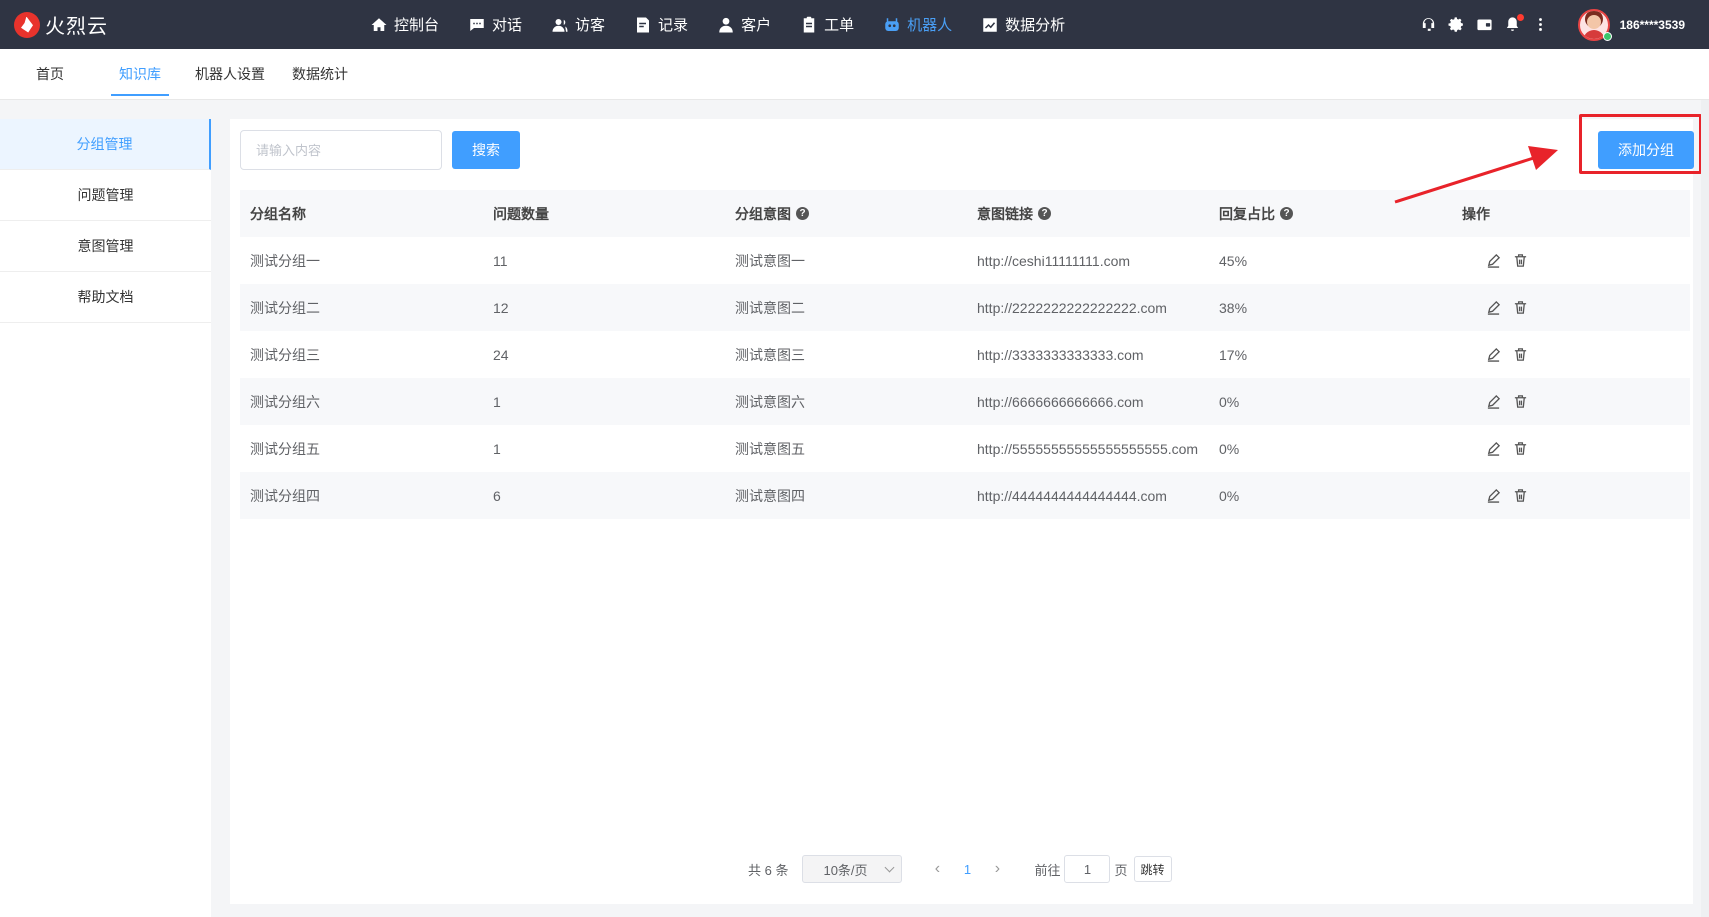 The width and height of the screenshot is (1709, 917). What do you see at coordinates (1520, 17) in the screenshot?
I see `notification-badge` at bounding box center [1520, 17].